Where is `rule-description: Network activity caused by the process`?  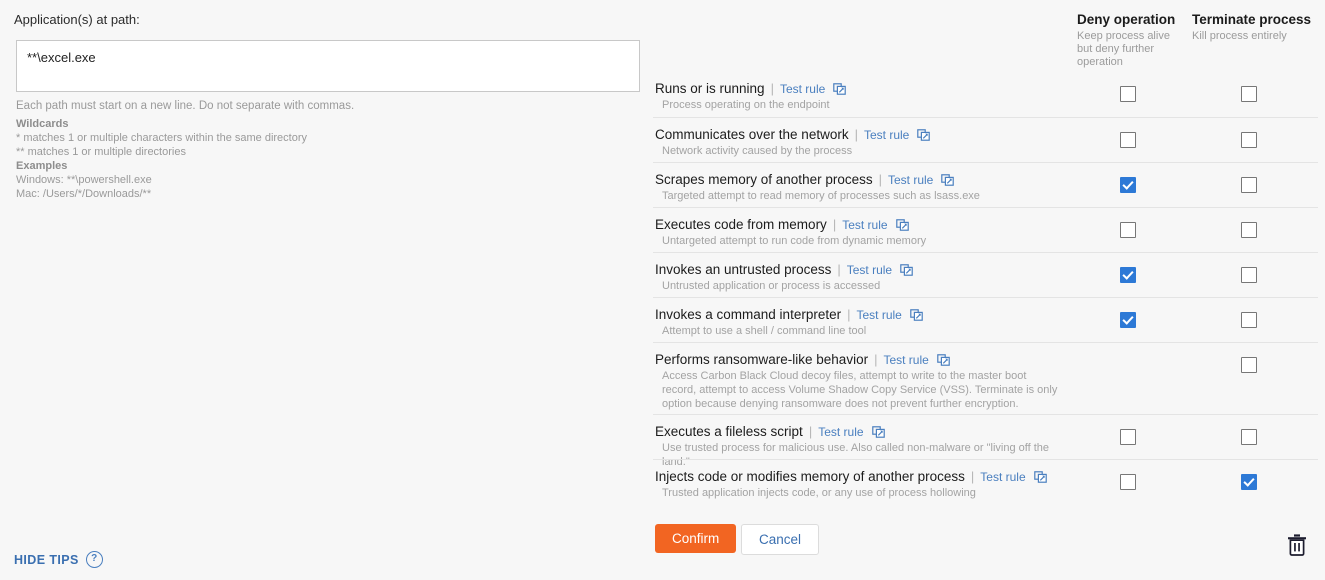 rule-description: Network activity caused by the process is located at coordinates (757, 151).